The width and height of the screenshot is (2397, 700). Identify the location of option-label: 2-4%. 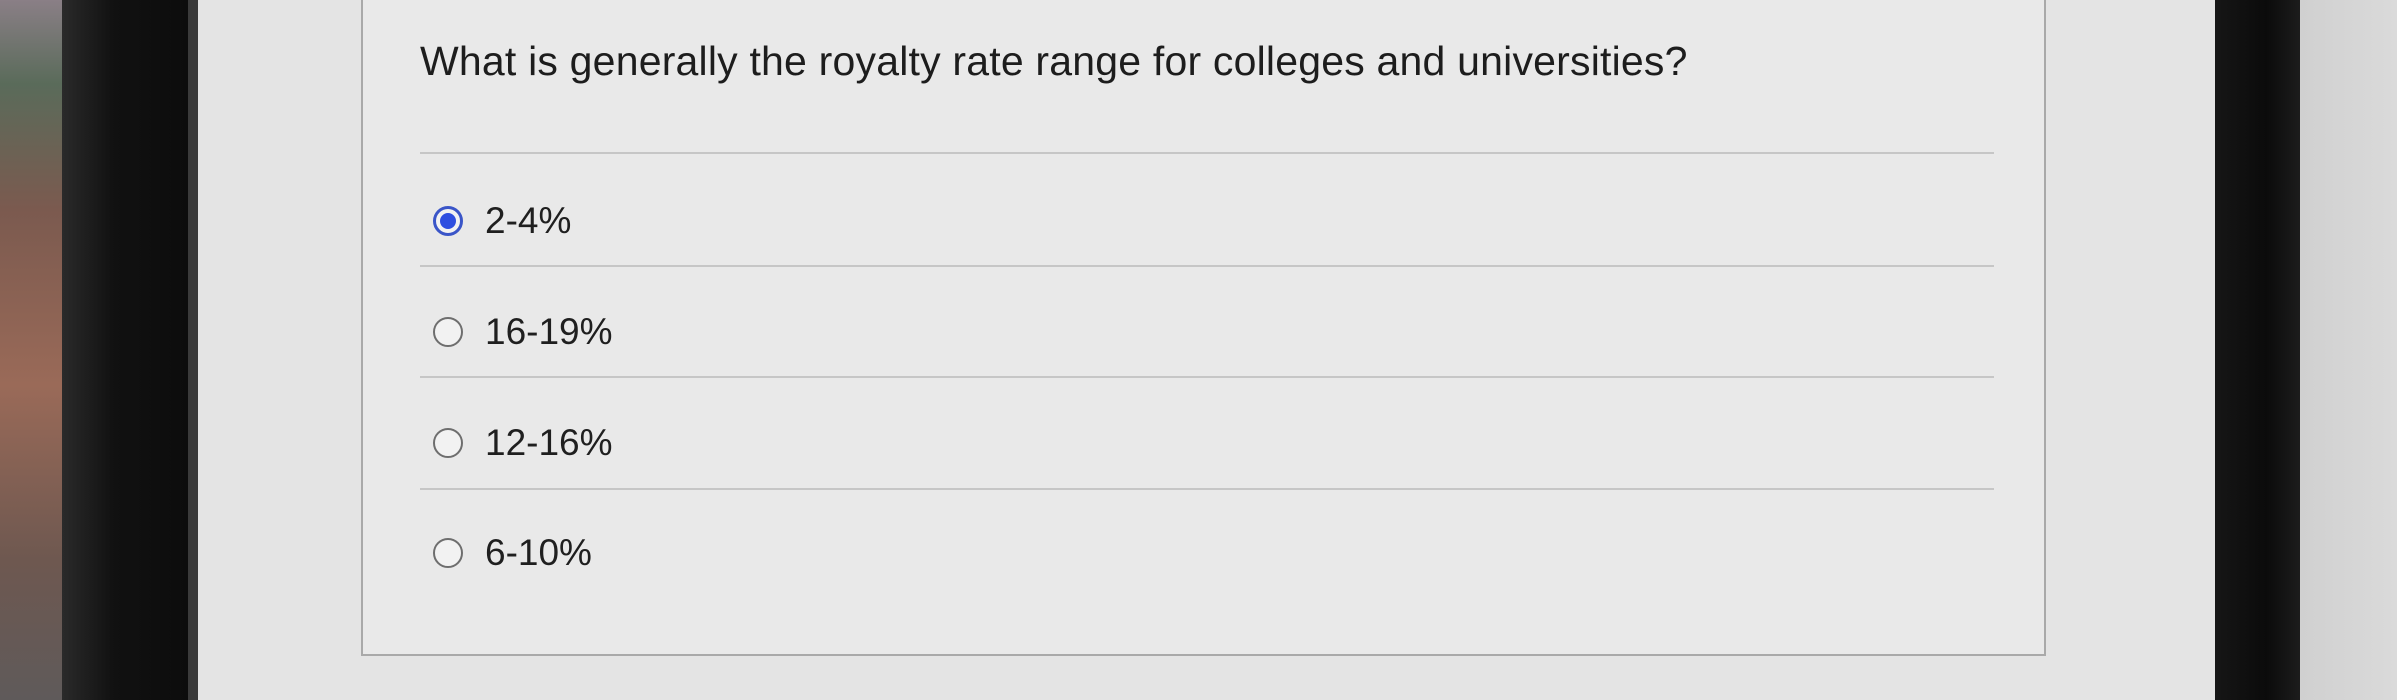
(528, 220).